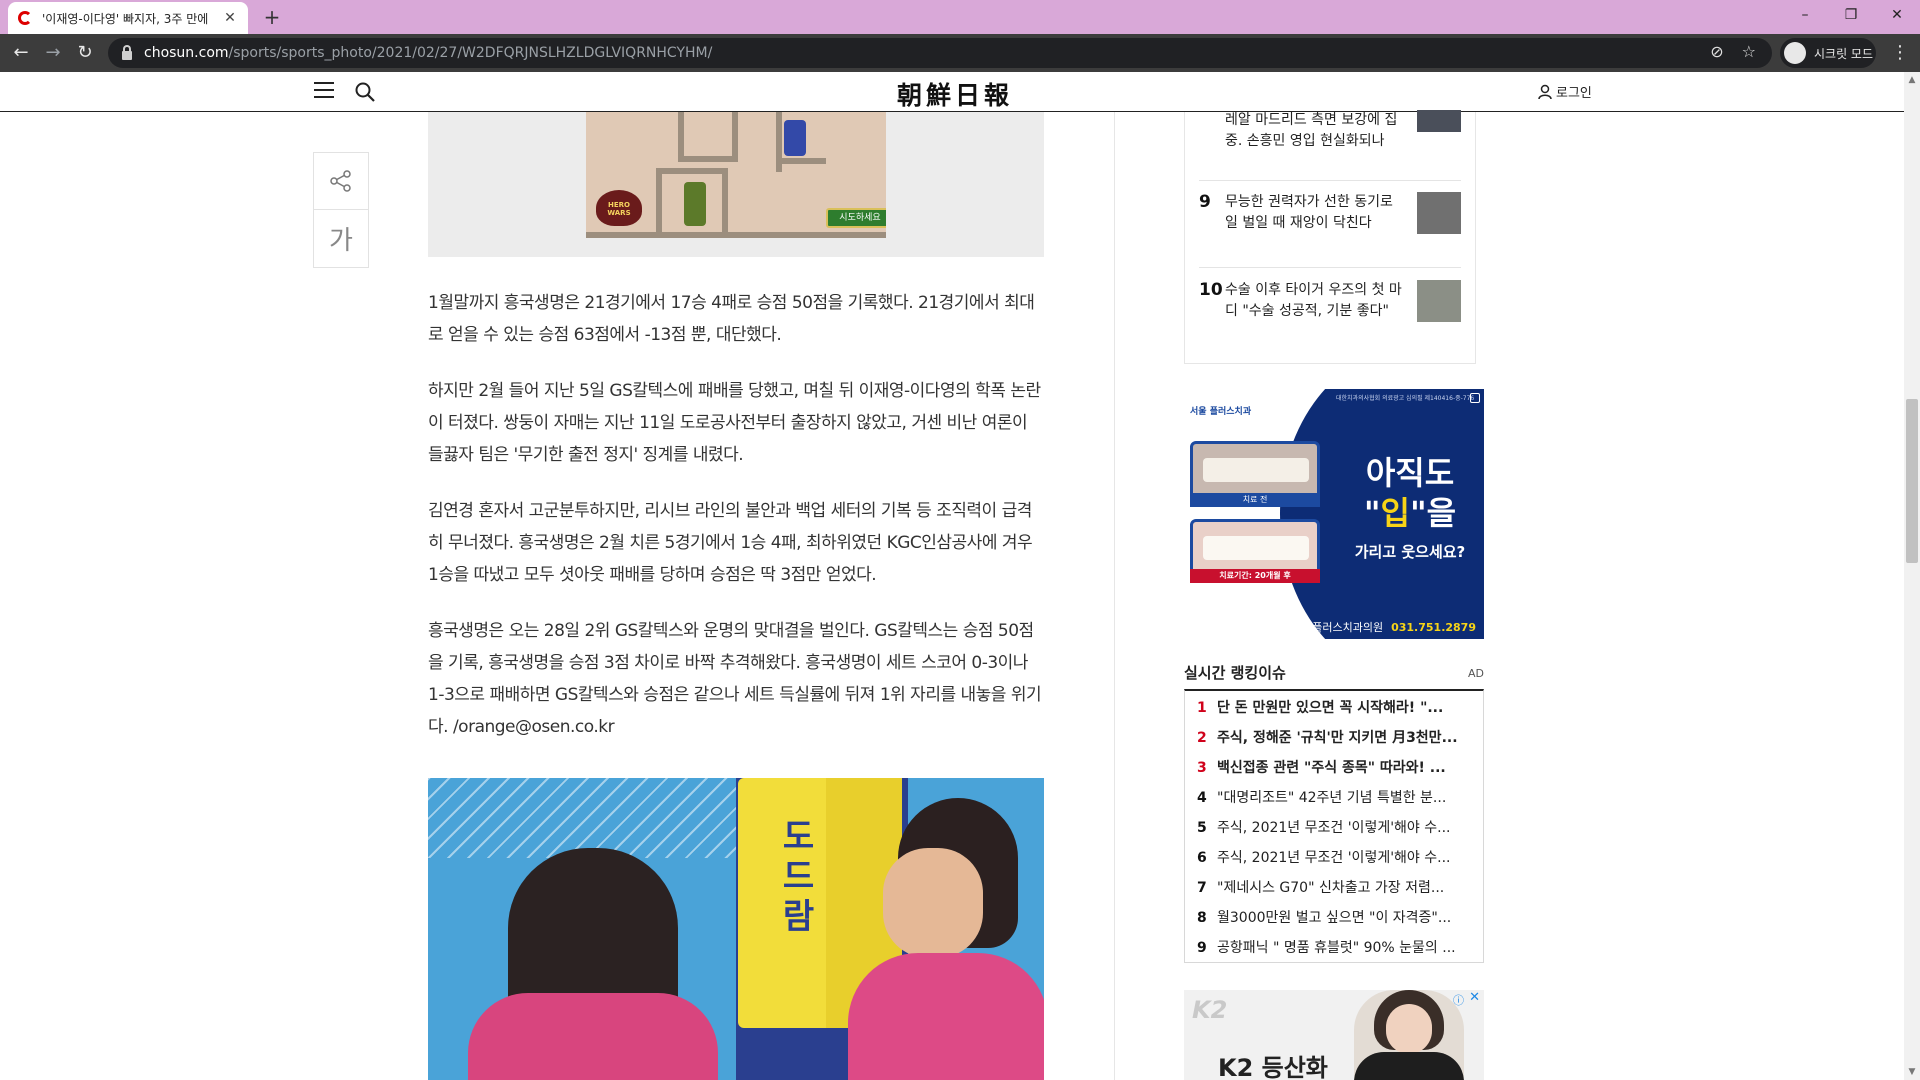  What do you see at coordinates (856, 218) in the screenshot?
I see `game-ad-cta-button: 시도하세요` at bounding box center [856, 218].